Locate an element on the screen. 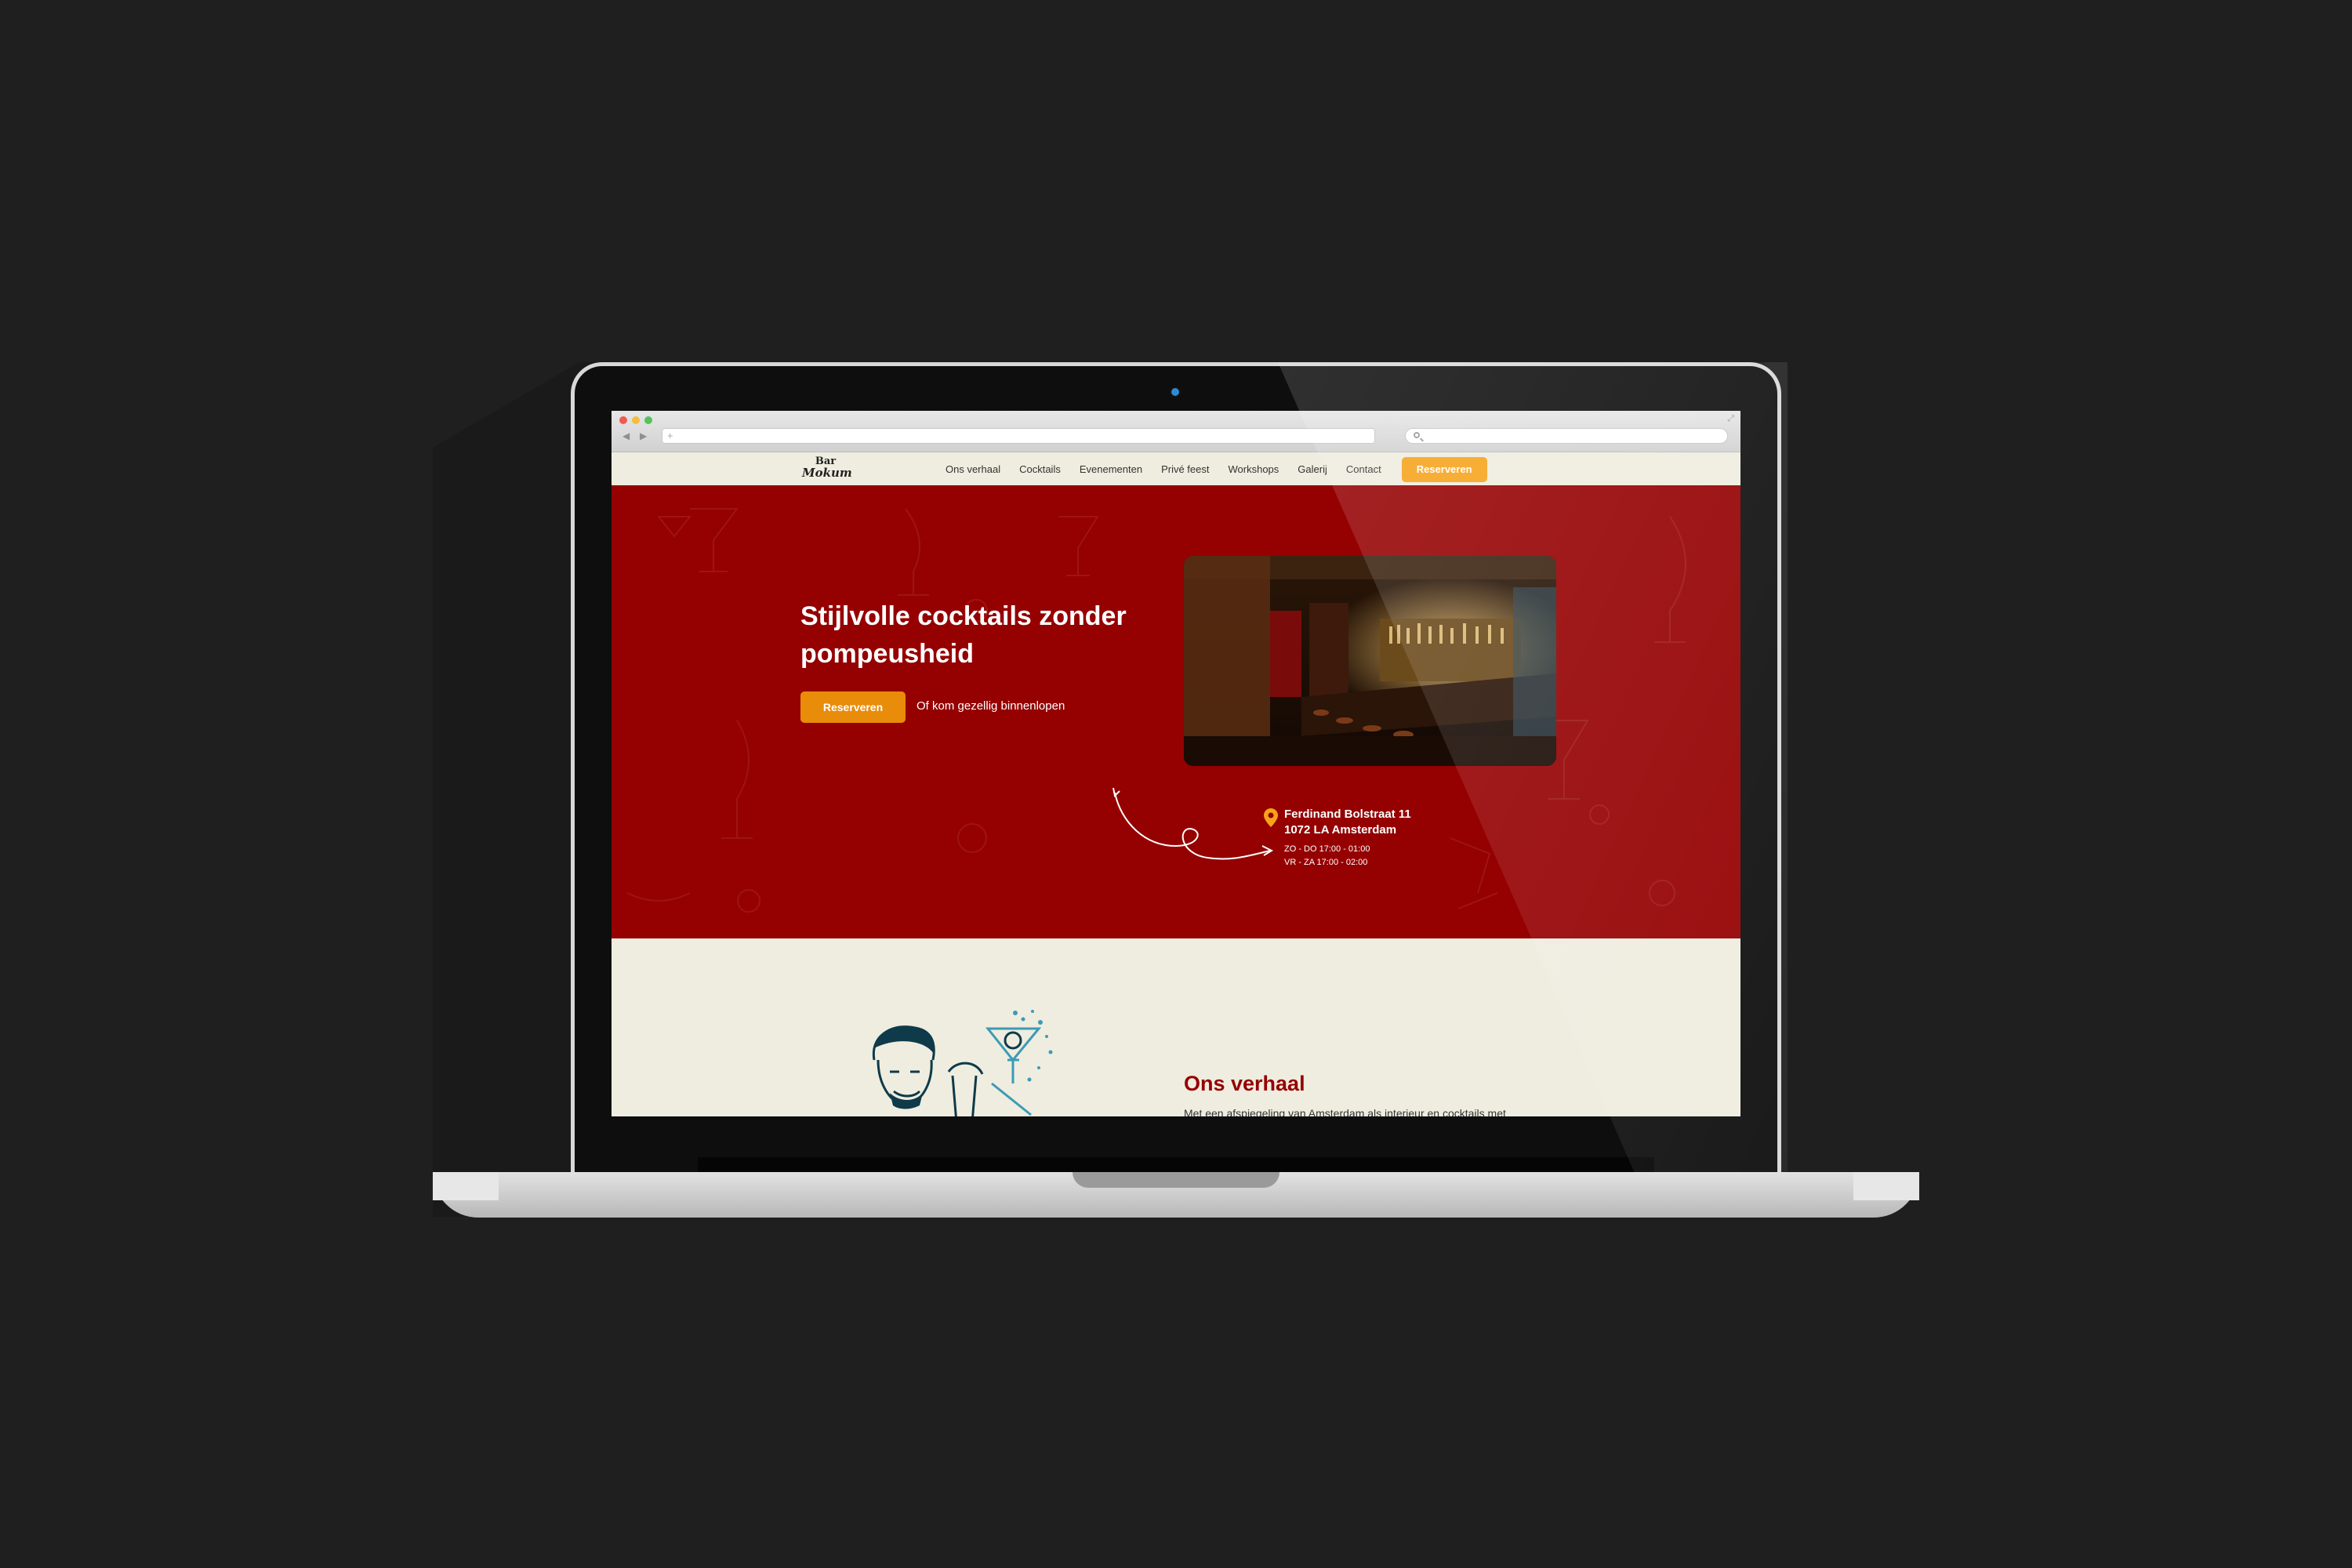 This screenshot has height=1568, width=2352. close-window-icon is located at coordinates (623, 420).